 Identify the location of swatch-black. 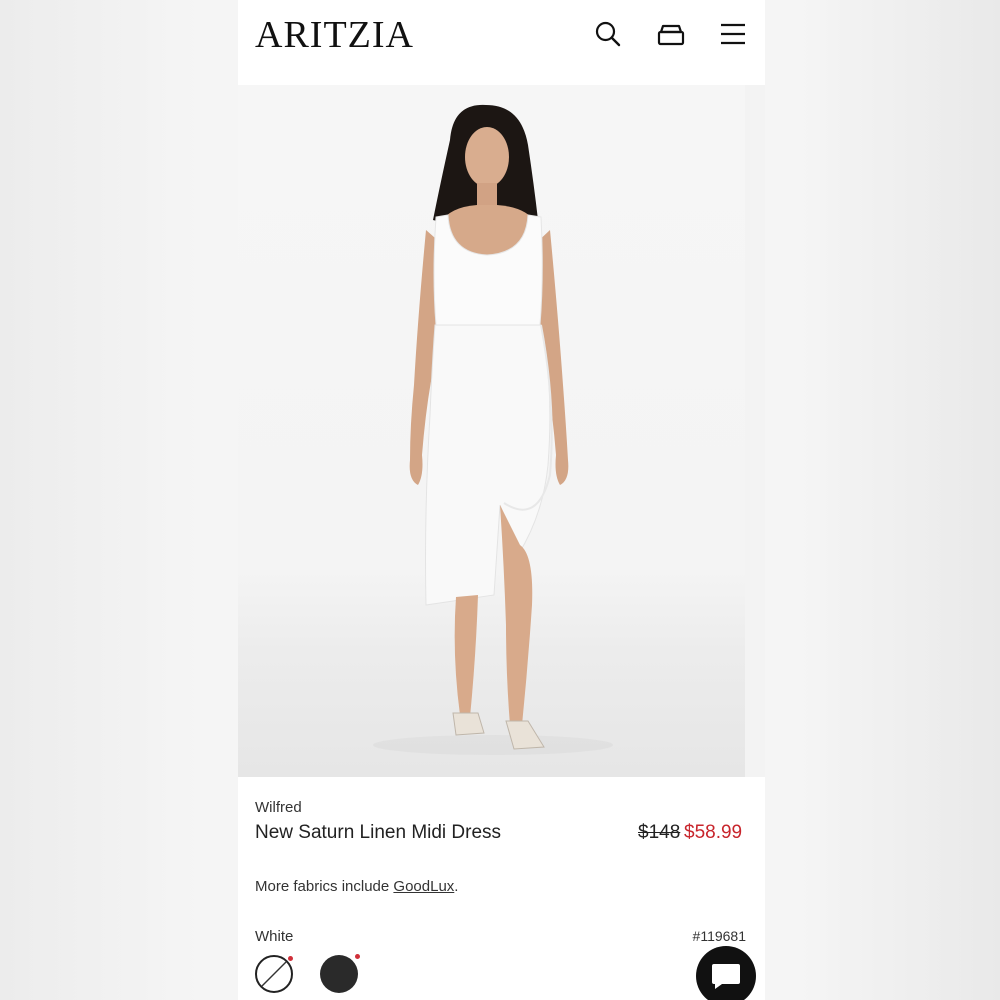
(340, 973).